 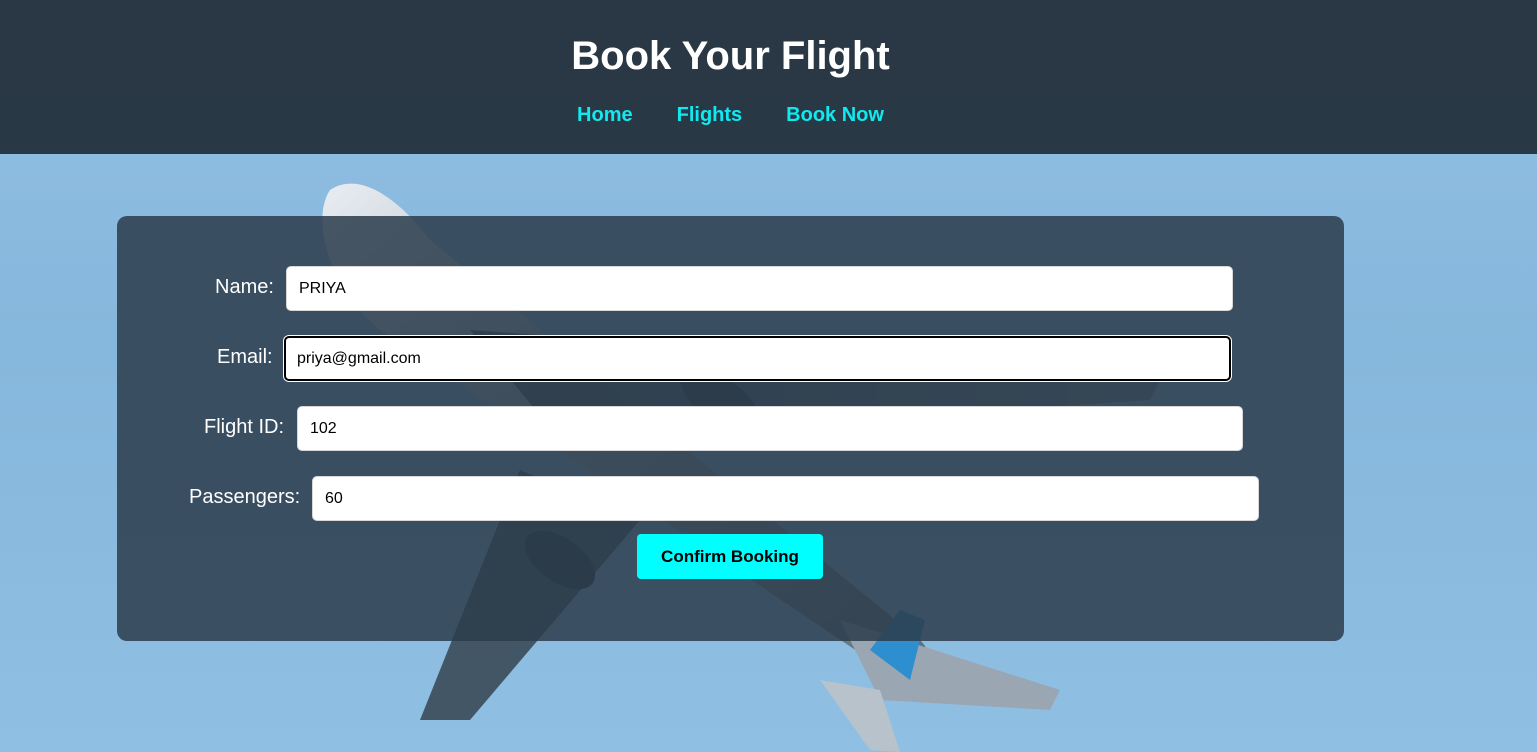 What do you see at coordinates (710, 115) in the screenshot?
I see `nav-link-flights: Flights` at bounding box center [710, 115].